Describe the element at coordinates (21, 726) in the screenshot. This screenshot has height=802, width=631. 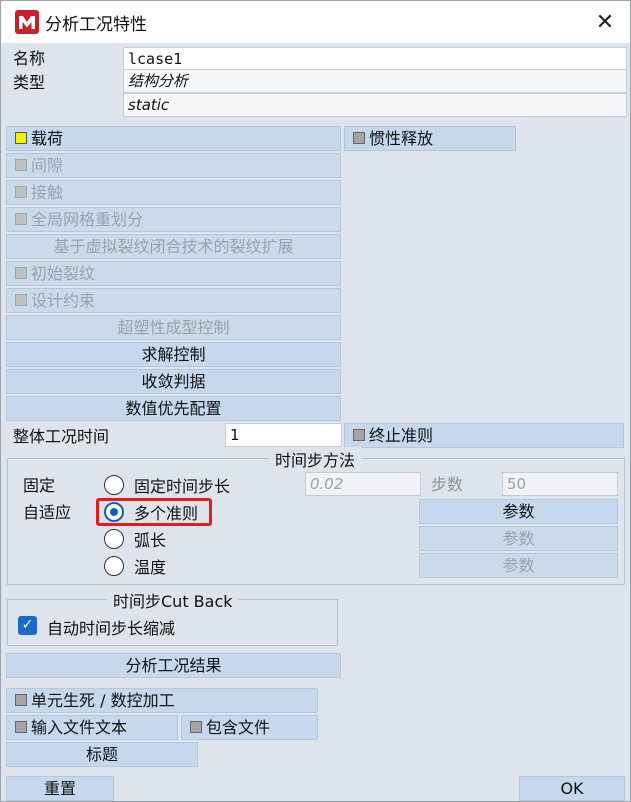
I see `input-file-text-marker-icon` at that location.